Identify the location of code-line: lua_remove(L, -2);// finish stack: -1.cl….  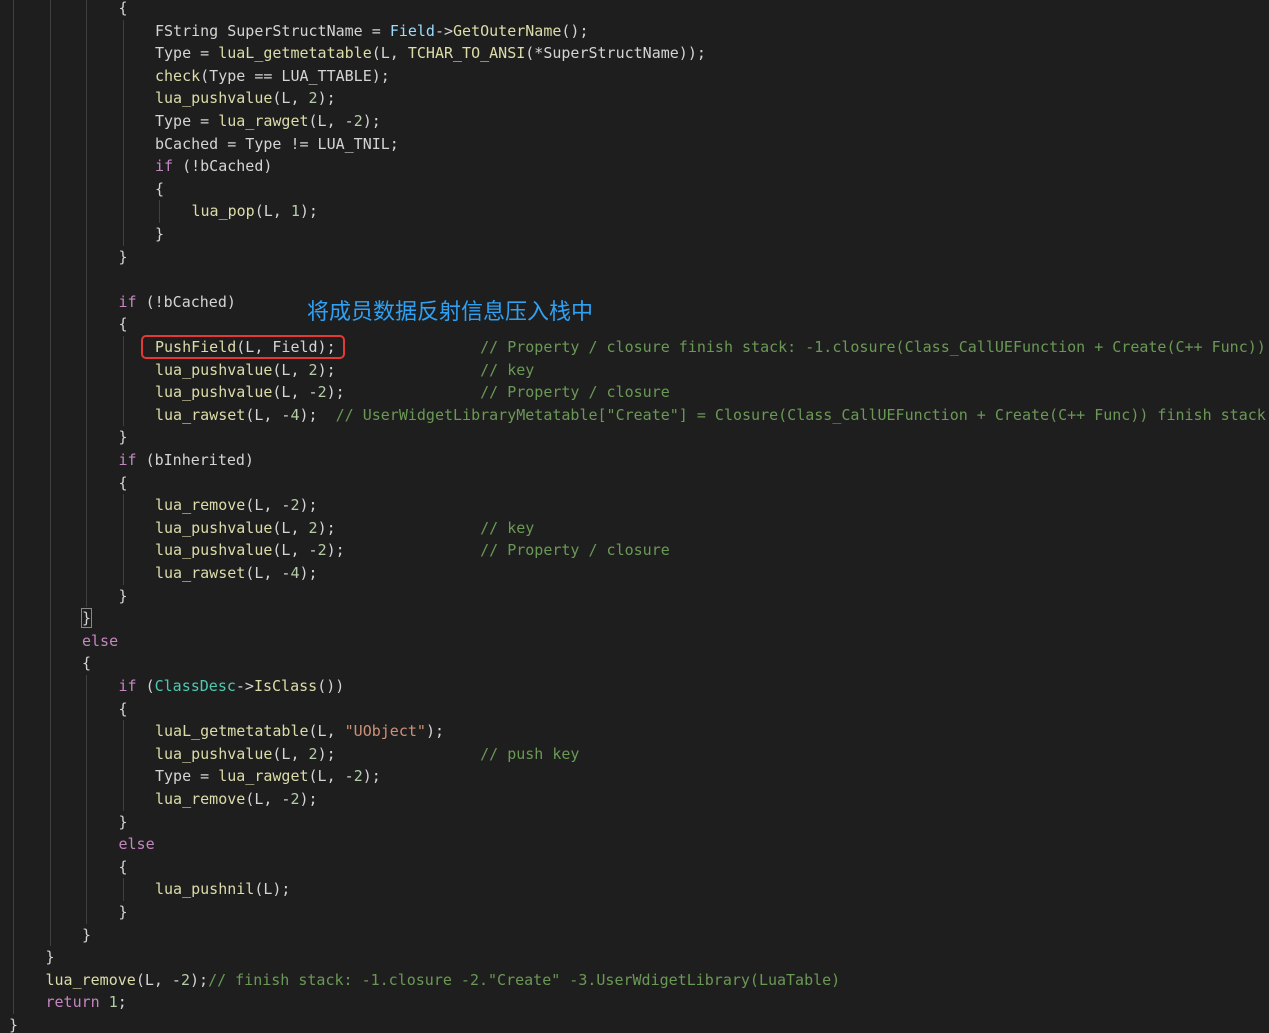
(443, 980).